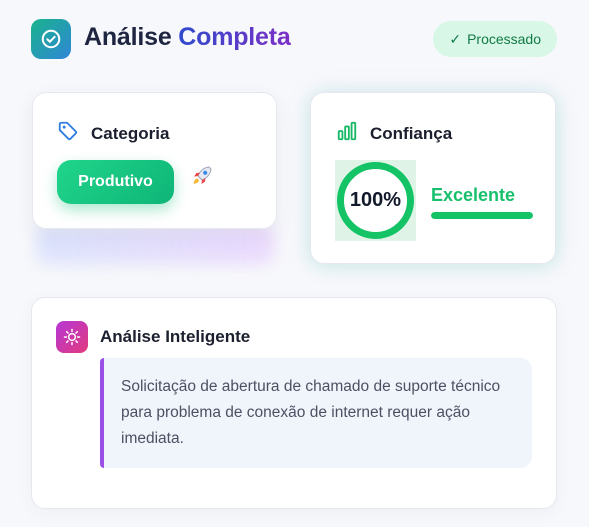  Describe the element at coordinates (155, 245) in the screenshot. I see `category-card-glow` at that location.